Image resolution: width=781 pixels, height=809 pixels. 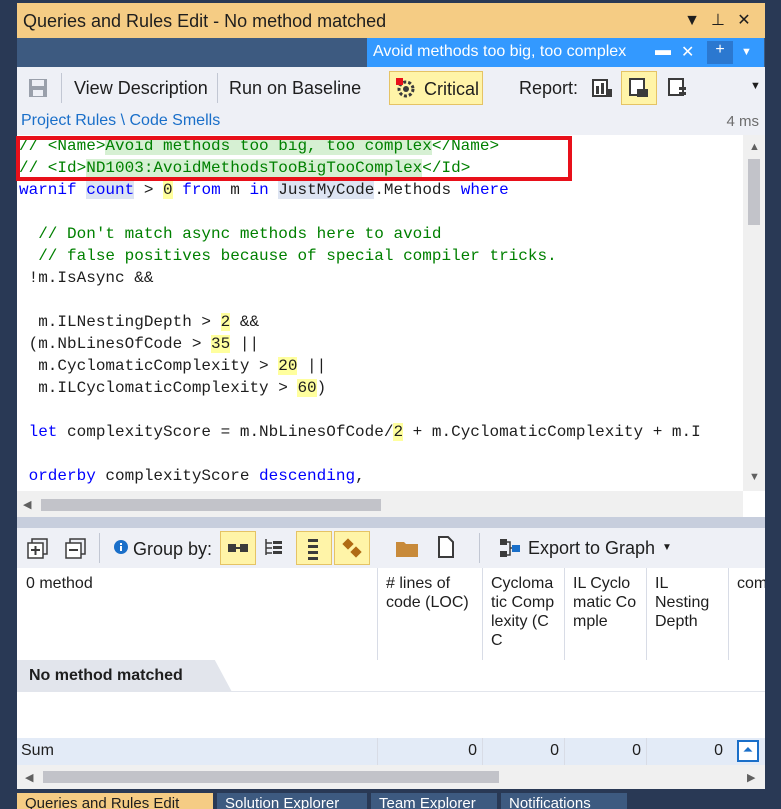 I want to click on export-dropdown-icon: ▼, so click(x=667, y=547).